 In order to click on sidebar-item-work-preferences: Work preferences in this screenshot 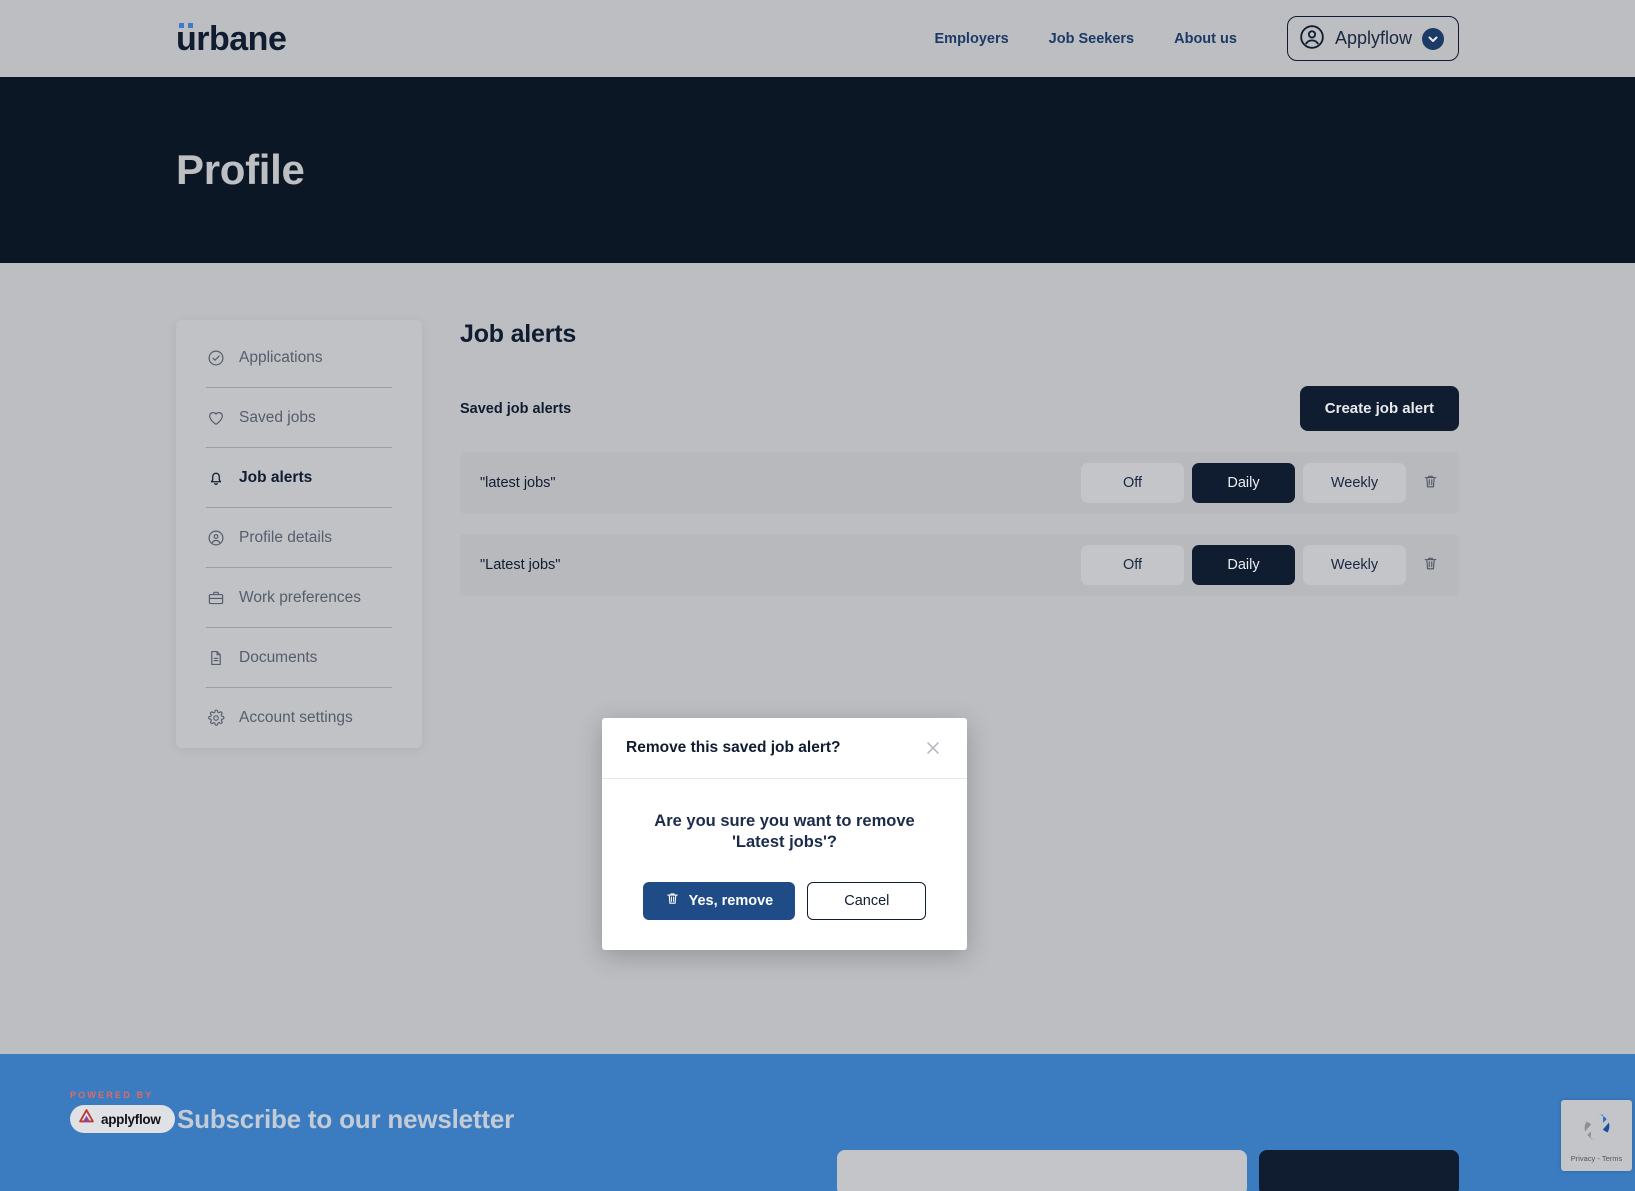, I will do `click(299, 598)`.